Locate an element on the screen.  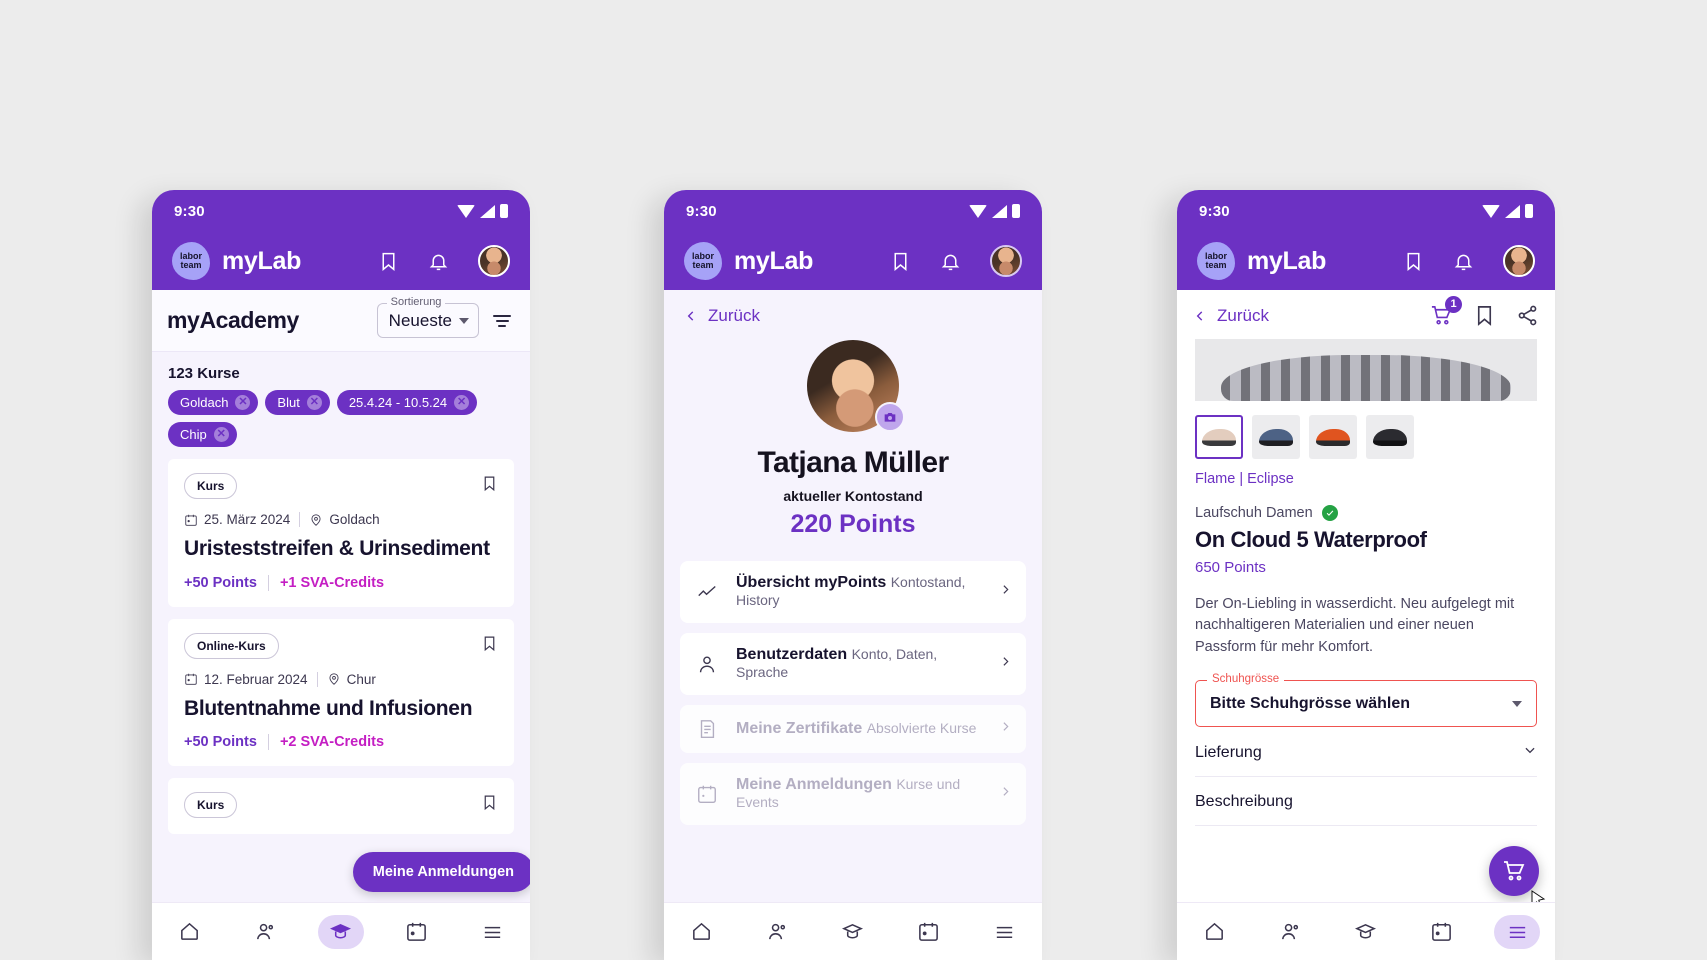
course-card-header: Kurs is located at coordinates (341, 486).